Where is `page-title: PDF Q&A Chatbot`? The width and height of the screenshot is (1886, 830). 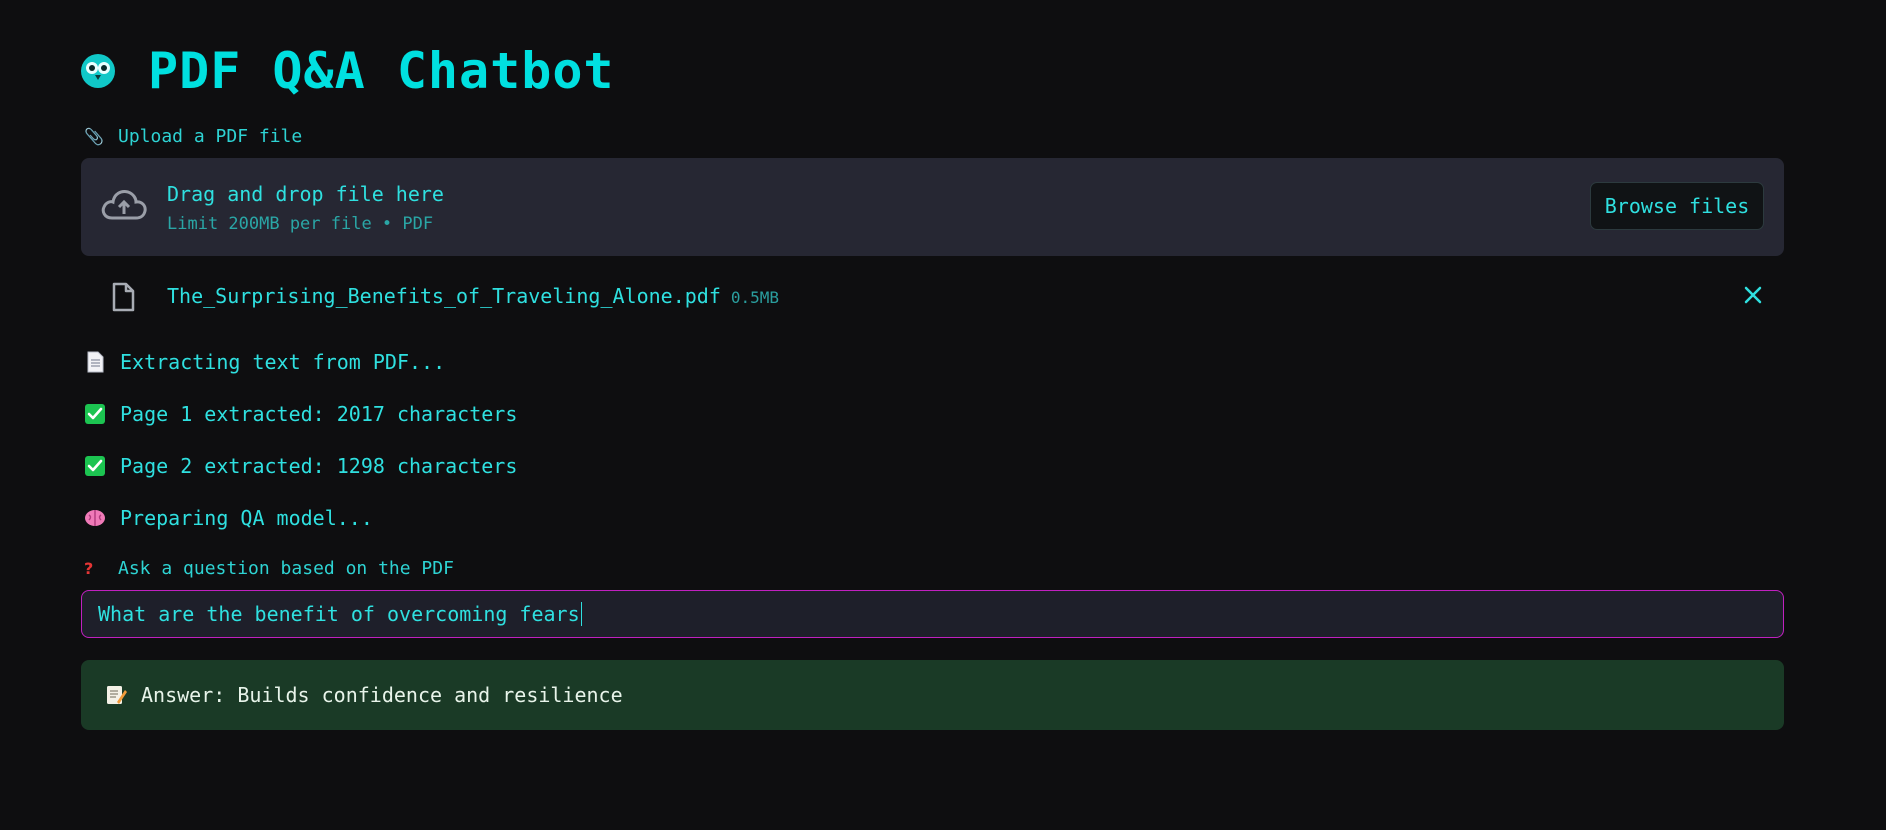 page-title: PDF Q&A Chatbot is located at coordinates (347, 71).